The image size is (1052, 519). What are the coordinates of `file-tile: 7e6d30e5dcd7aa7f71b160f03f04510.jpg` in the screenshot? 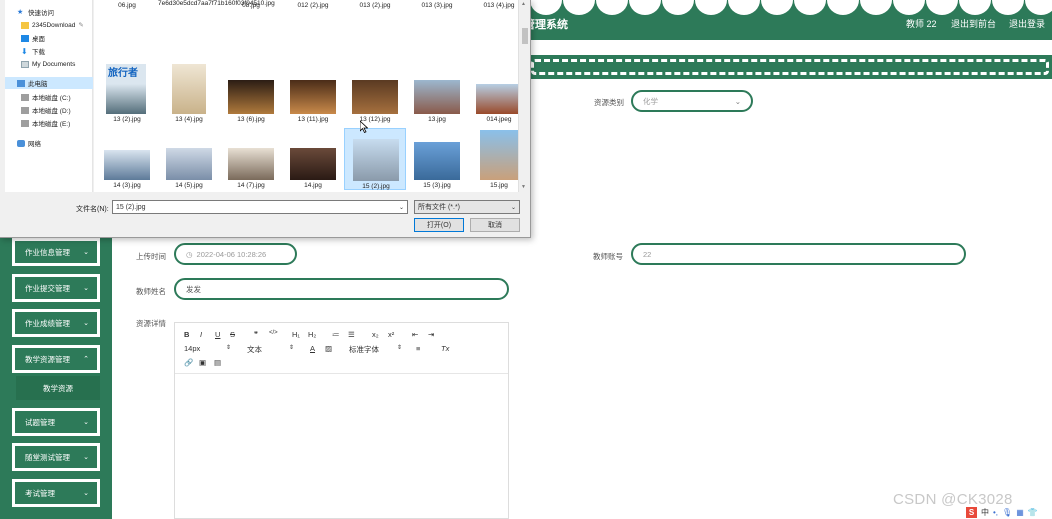 It's located at (216, 16).